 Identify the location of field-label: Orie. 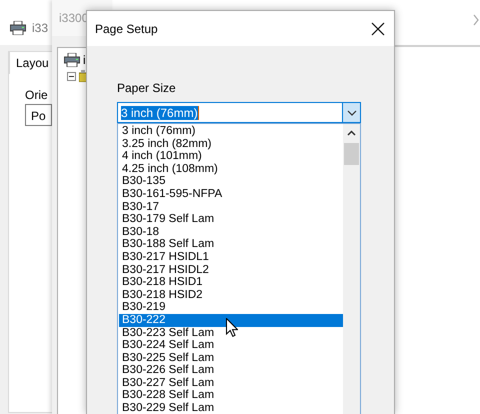
(36, 95).